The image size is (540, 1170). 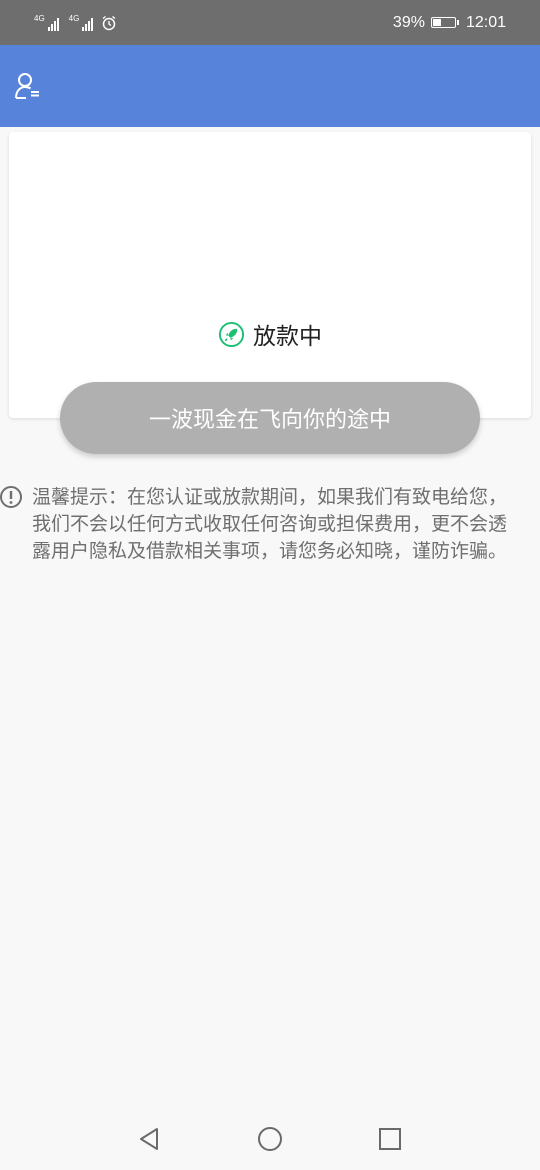 I want to click on home-icon, so click(x=270, y=1139).